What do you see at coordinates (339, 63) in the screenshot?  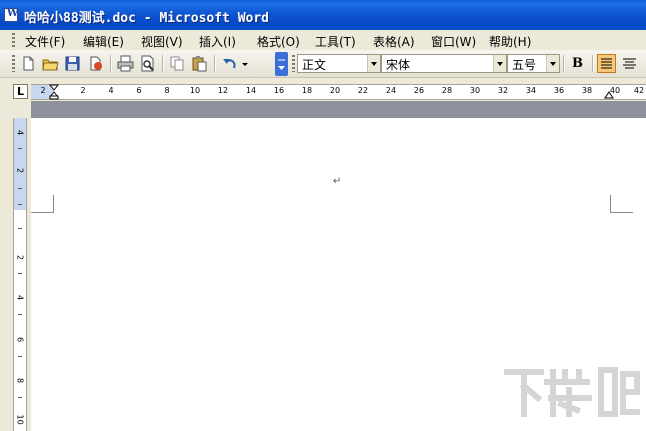 I see `style-select: 正文` at bounding box center [339, 63].